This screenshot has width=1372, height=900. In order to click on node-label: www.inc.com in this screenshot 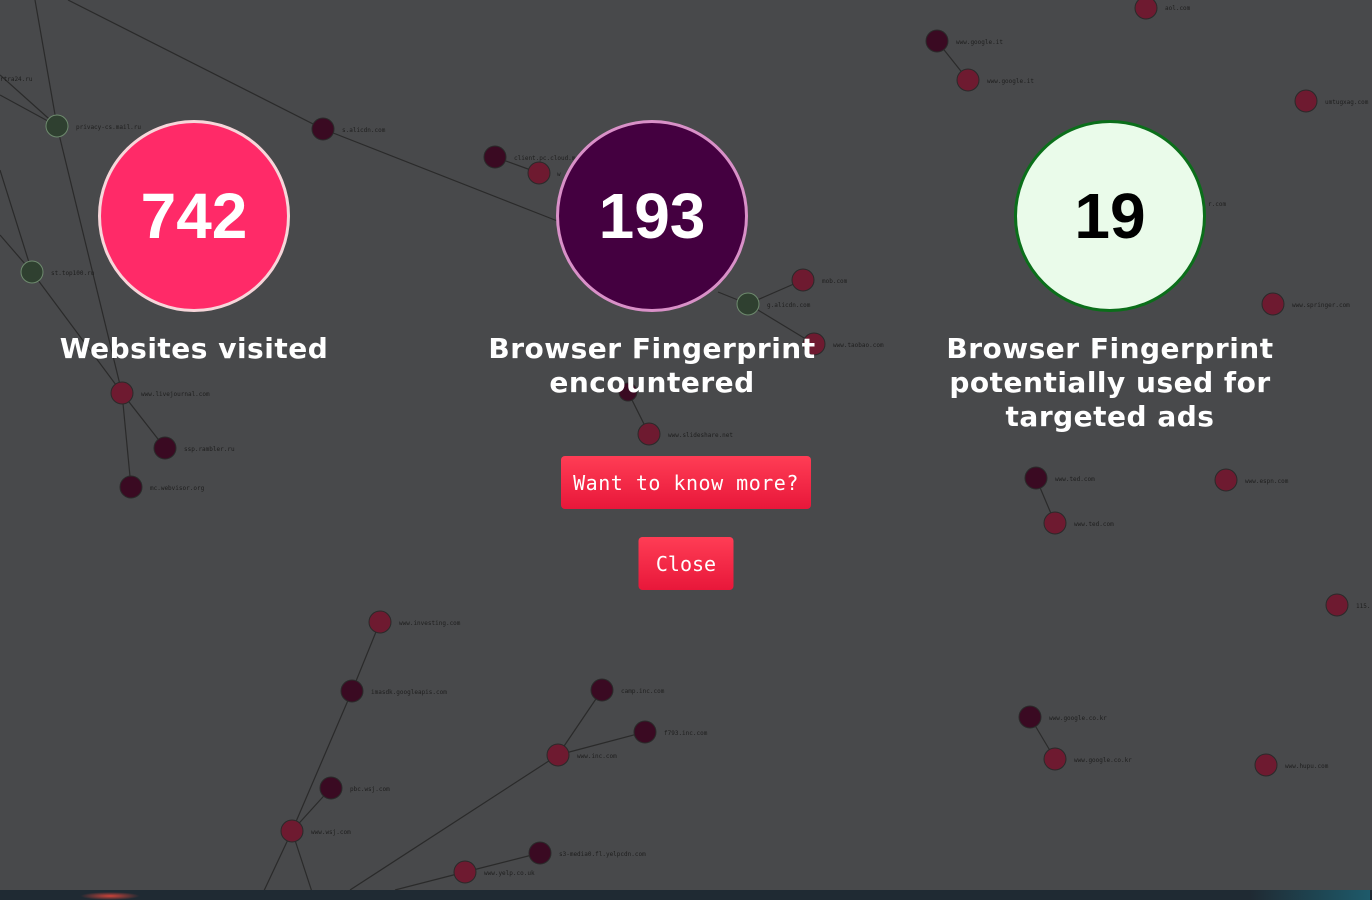, I will do `click(597, 756)`.